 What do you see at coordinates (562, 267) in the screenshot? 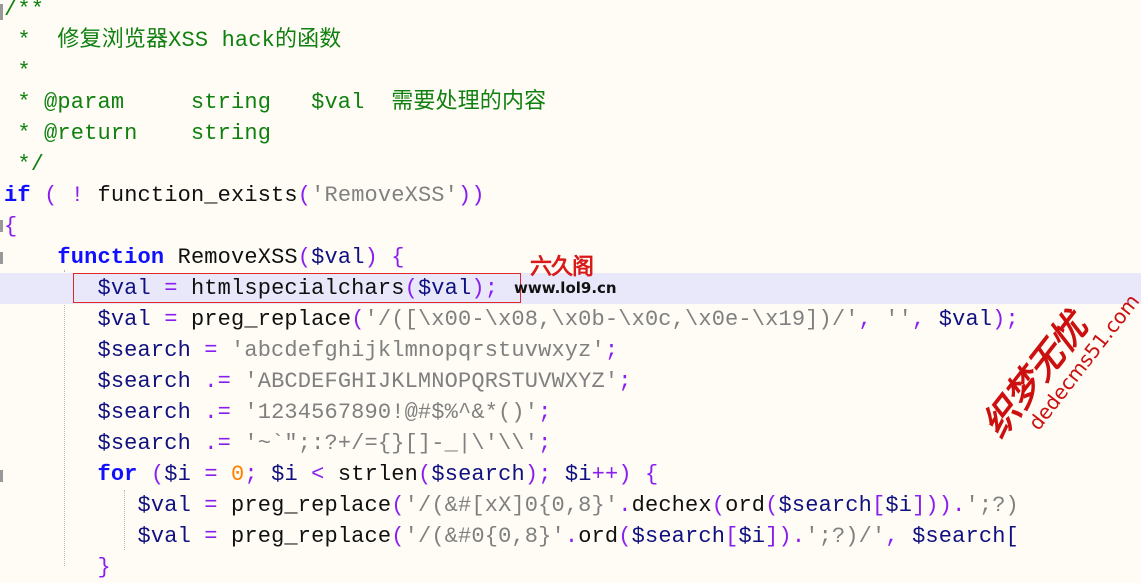
I see `watermark-brand: 六久阁` at bounding box center [562, 267].